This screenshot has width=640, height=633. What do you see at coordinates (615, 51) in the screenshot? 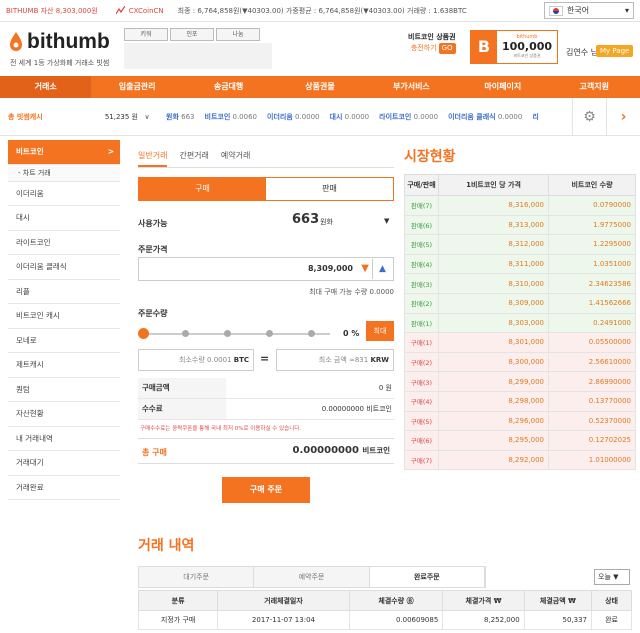
I see `mypage-button: My Page` at bounding box center [615, 51].